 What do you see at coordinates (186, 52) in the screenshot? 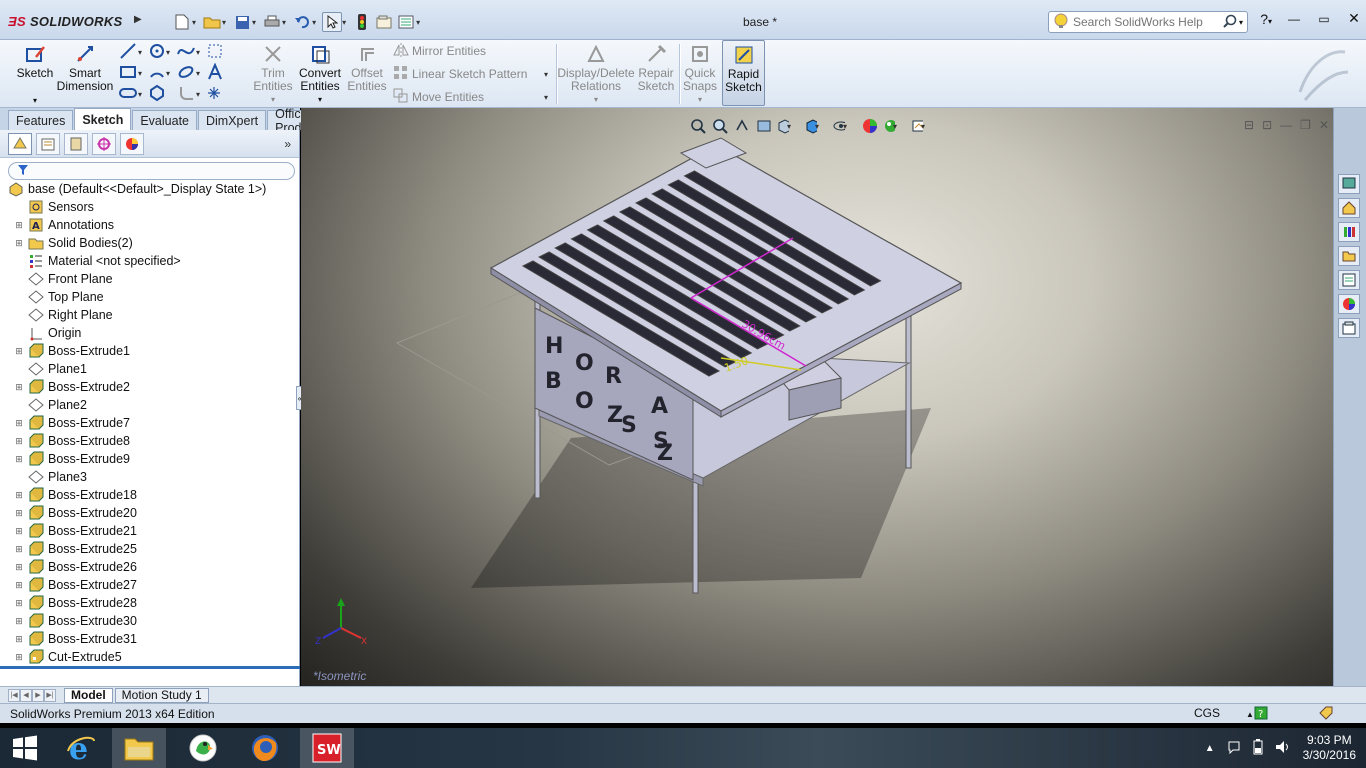
I see `spline-icon` at bounding box center [186, 52].